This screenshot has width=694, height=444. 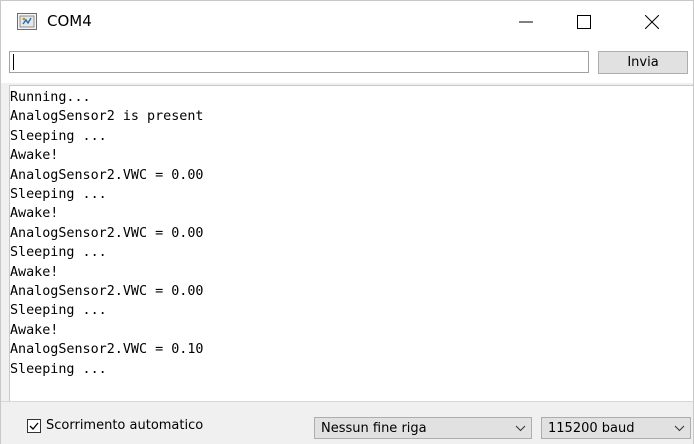 I want to click on output-line: AnalogSensor2 is present, so click(x=107, y=117).